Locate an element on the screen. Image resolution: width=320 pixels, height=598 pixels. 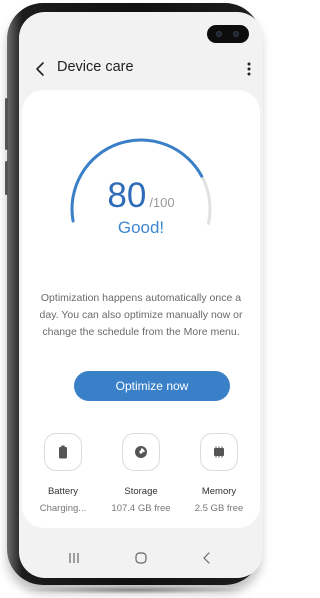
memory-label: Memory is located at coordinates (219, 491).